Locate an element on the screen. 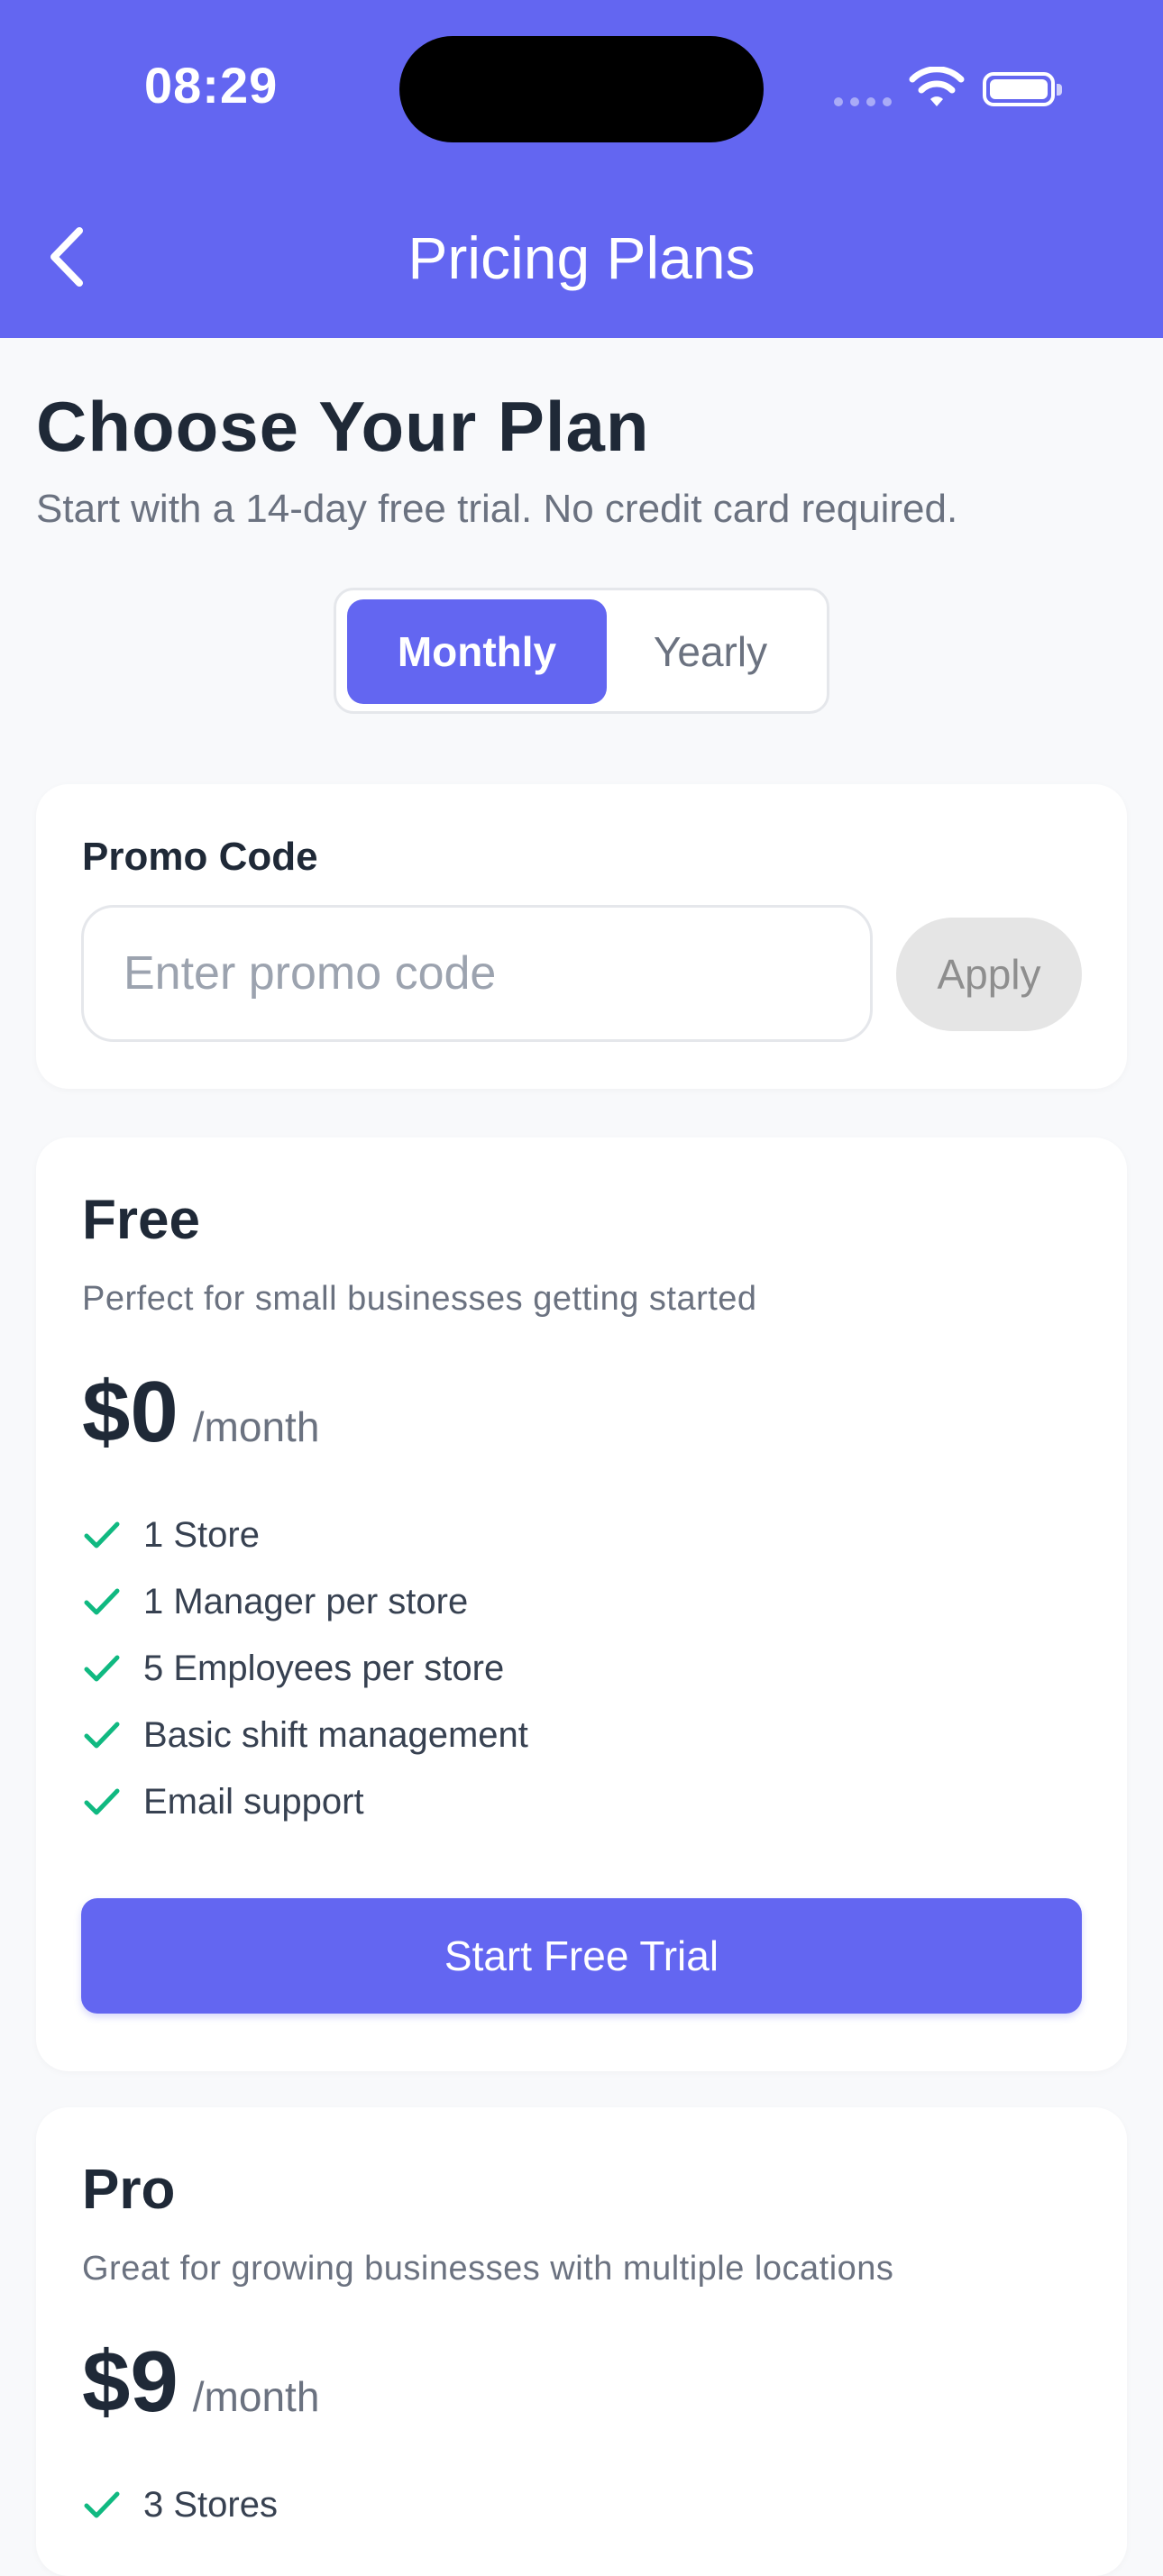 The image size is (1163, 2576). feature-list: 3 Stores is located at coordinates (180, 2504).